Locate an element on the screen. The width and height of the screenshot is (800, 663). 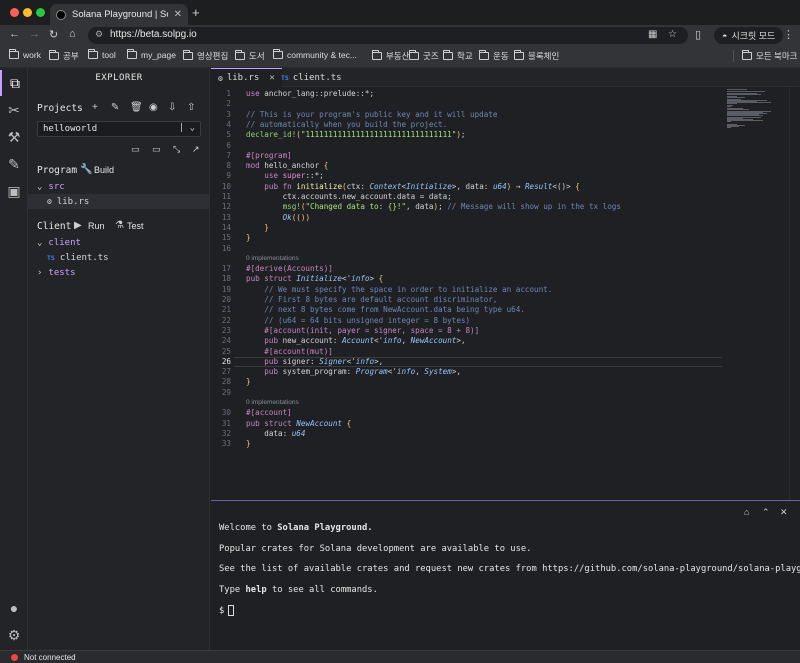
editor-tab-lib-rs: ⚙ lib.rs ✕ is located at coordinates (246, 77).